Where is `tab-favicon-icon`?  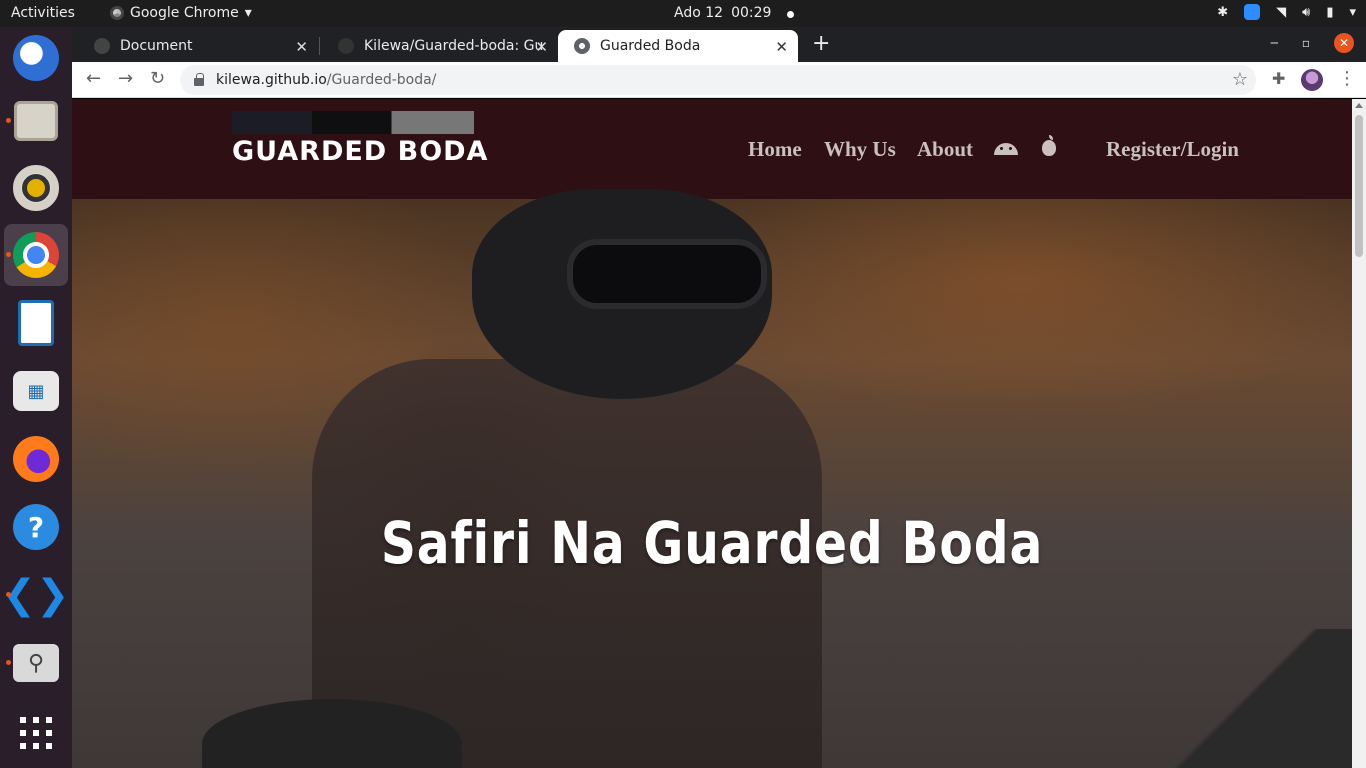
tab-favicon-icon is located at coordinates (102, 46).